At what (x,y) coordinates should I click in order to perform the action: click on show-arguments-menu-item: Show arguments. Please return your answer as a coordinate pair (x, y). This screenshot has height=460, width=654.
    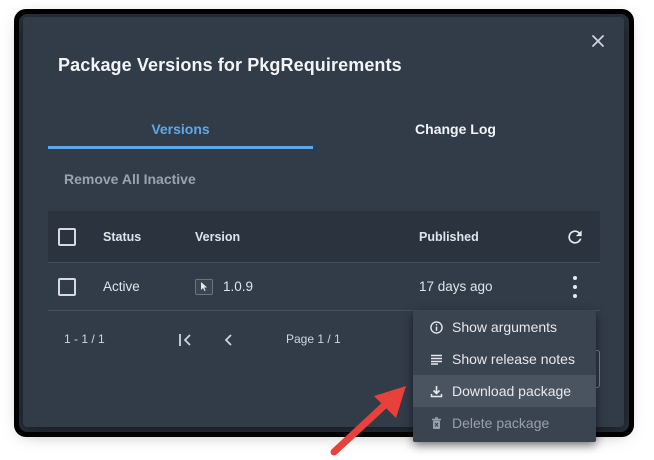
    Looking at the image, I should click on (504, 327).